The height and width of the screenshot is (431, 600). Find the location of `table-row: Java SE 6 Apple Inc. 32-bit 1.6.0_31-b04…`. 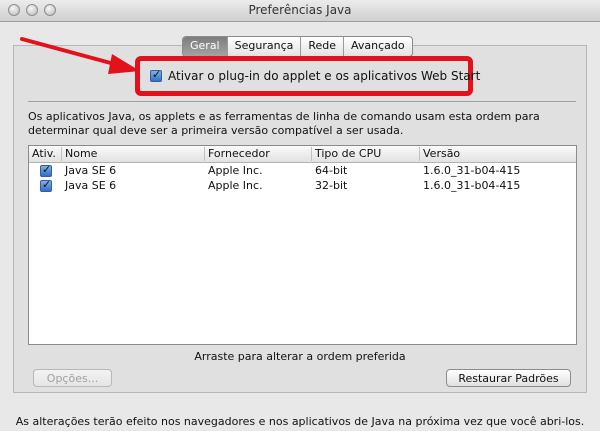

table-row: Java SE 6 Apple Inc. 32-bit 1.6.0_31-b04… is located at coordinates (302, 185).